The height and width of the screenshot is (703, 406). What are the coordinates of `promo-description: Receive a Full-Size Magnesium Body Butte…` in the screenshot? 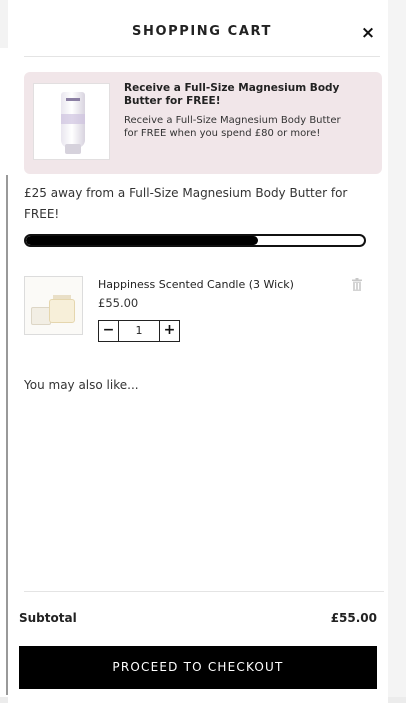 It's located at (232, 127).